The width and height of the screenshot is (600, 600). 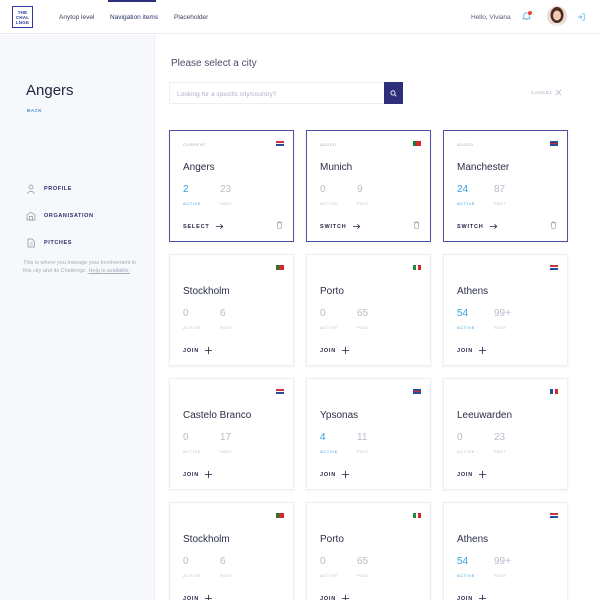 I want to click on city-name: Angers, so click(x=199, y=167).